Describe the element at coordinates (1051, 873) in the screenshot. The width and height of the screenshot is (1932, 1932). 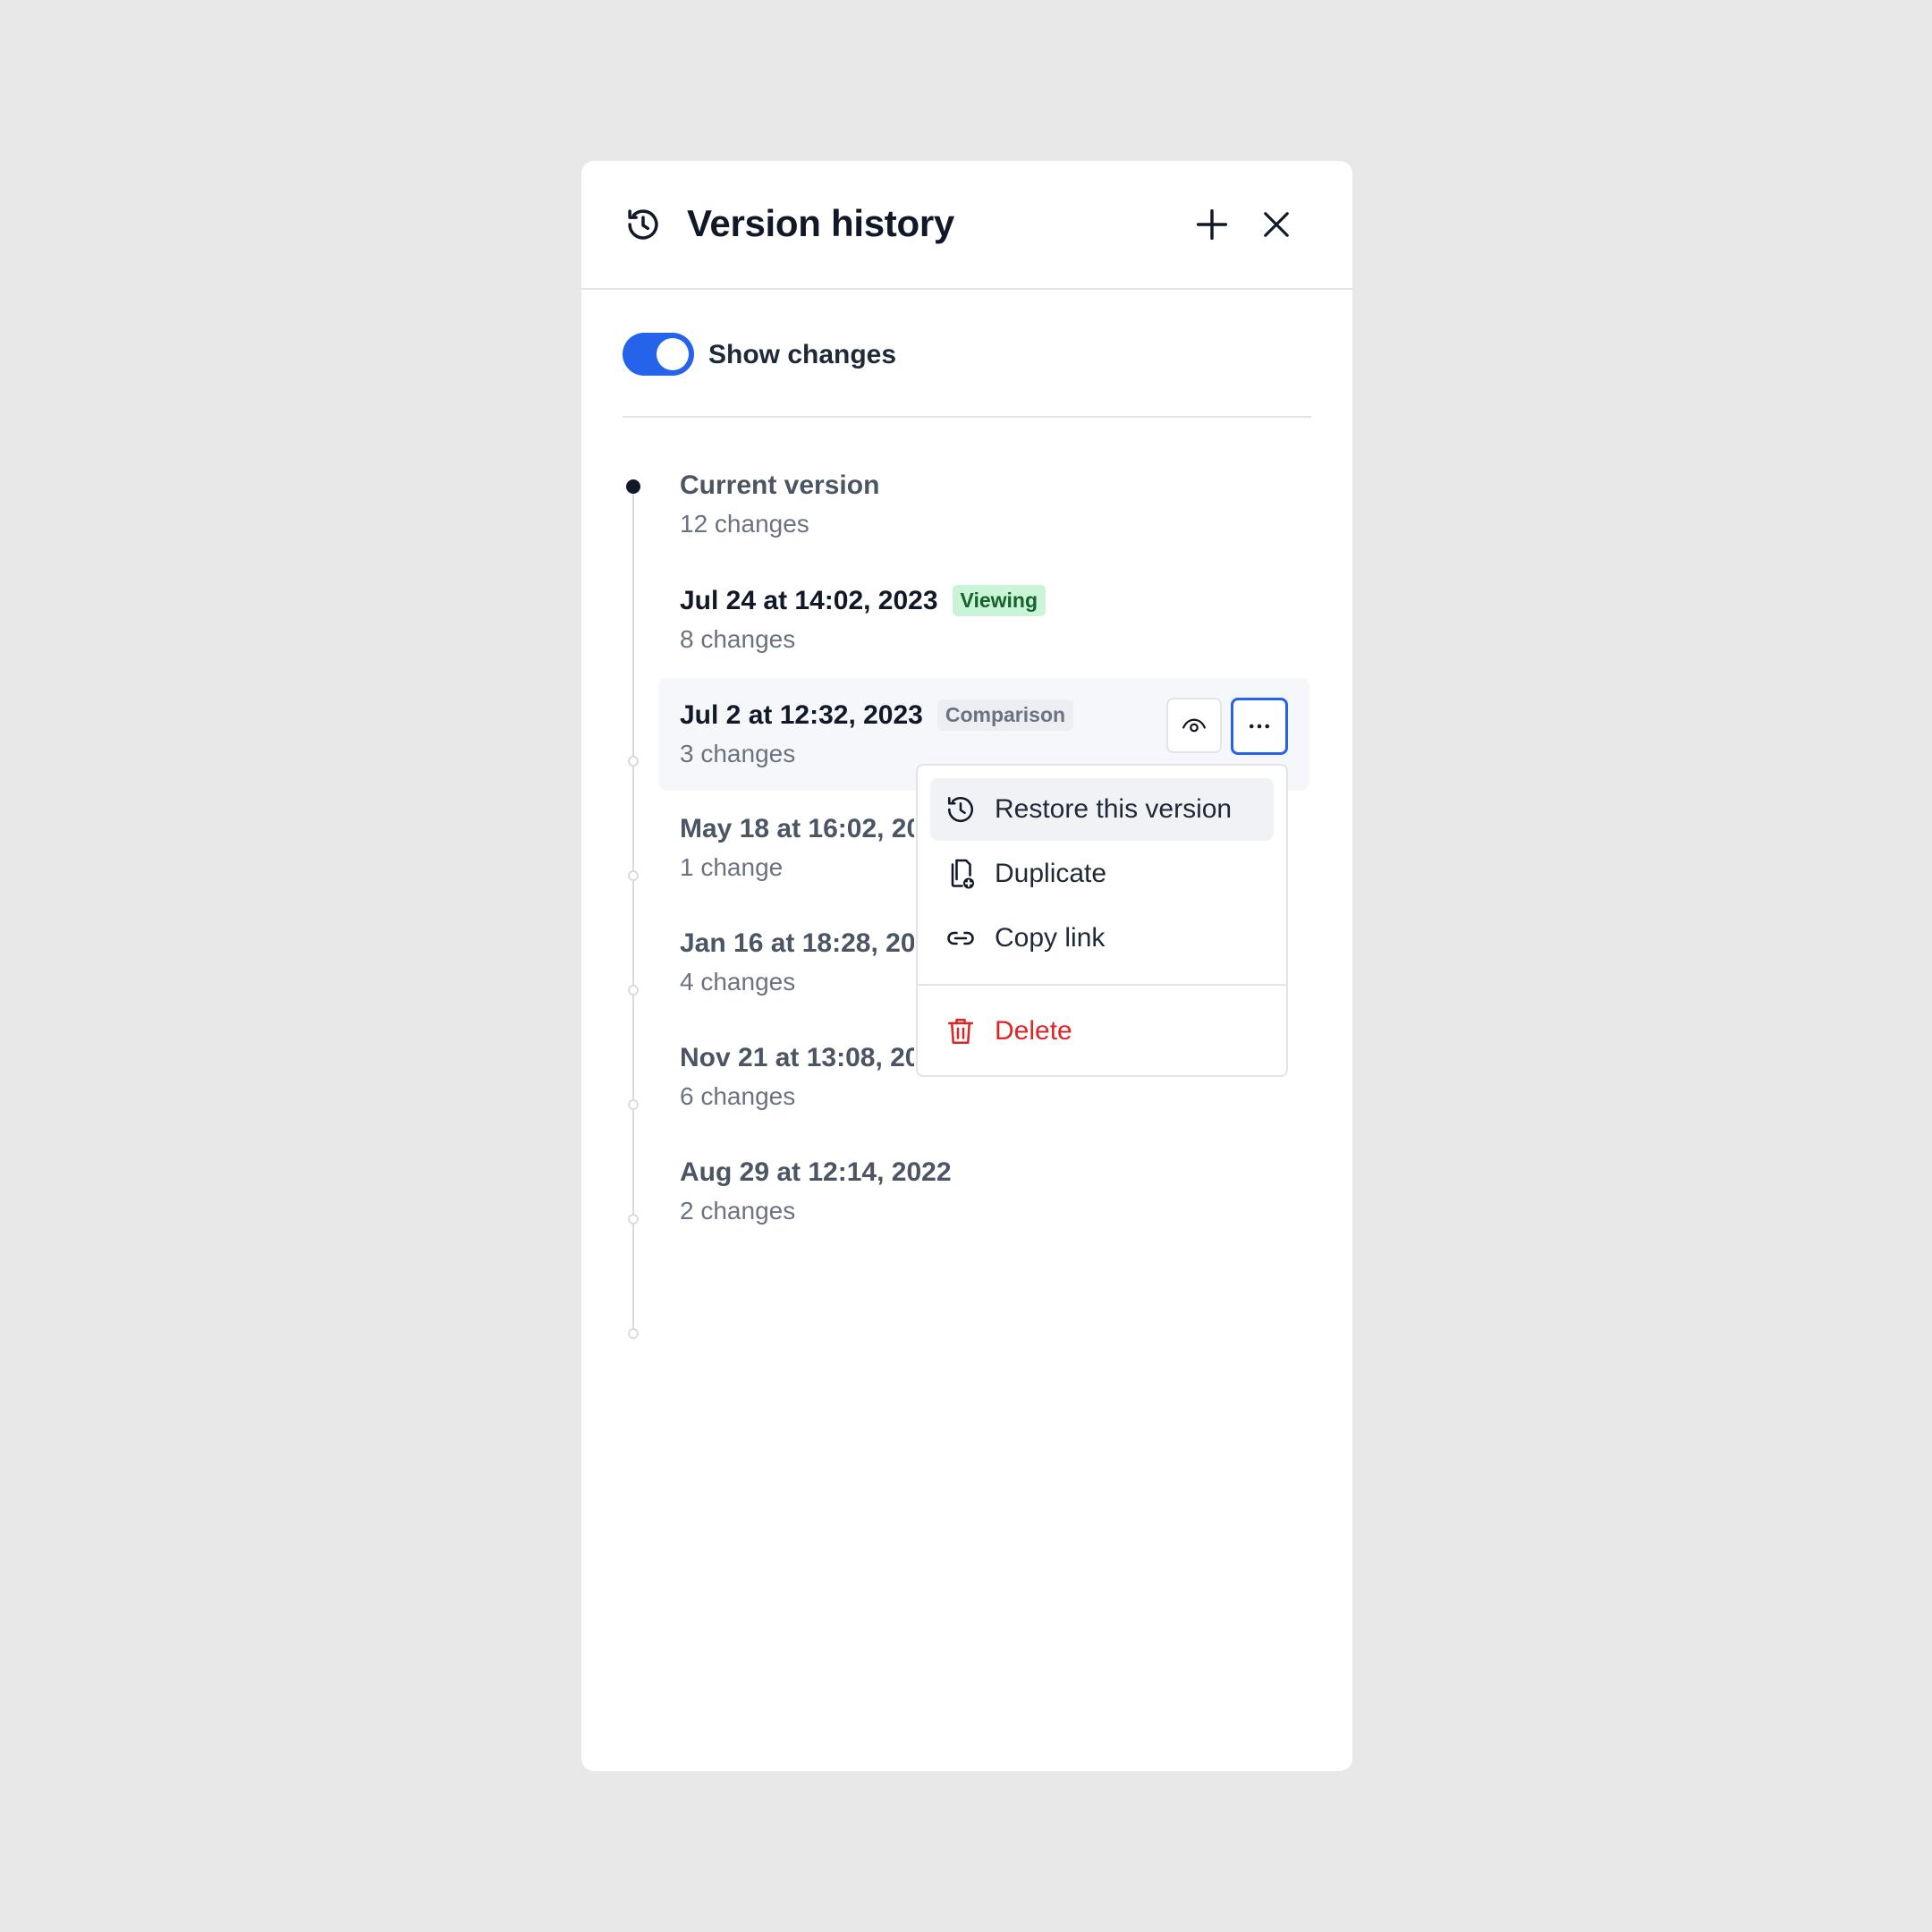
I see `menu-item-label: Duplicate` at that location.